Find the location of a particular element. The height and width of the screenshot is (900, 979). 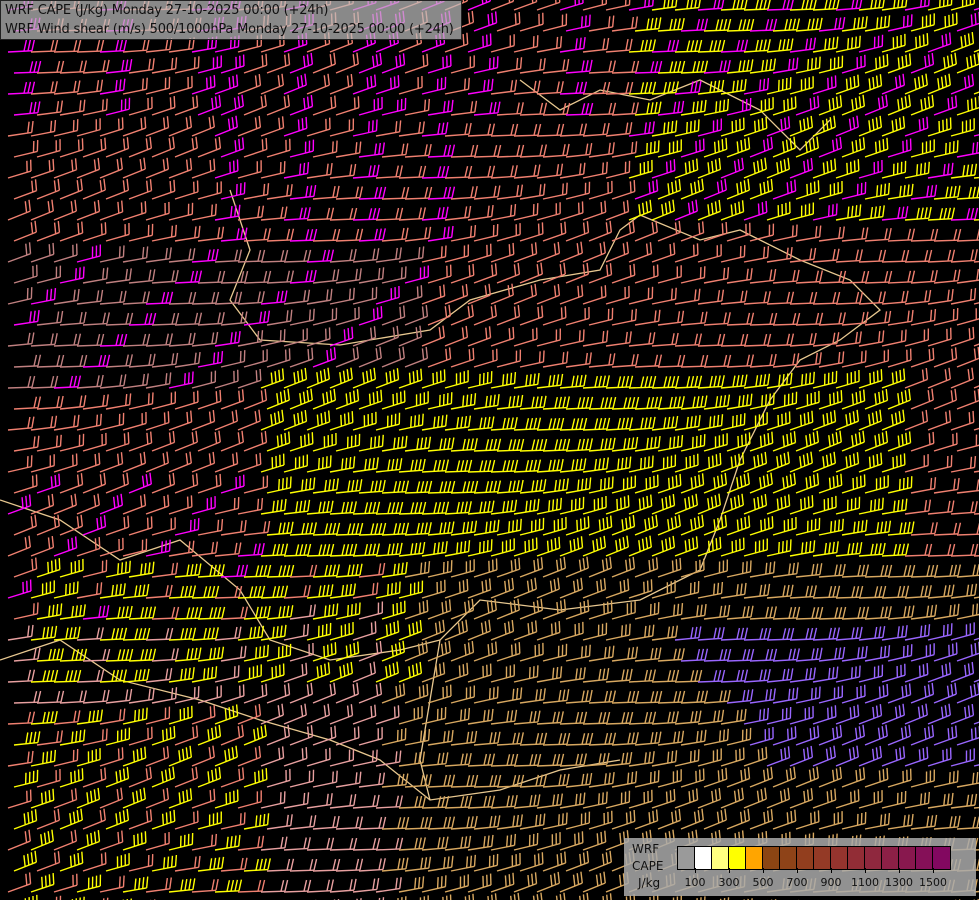

legend-swatch is located at coordinates (839, 858).